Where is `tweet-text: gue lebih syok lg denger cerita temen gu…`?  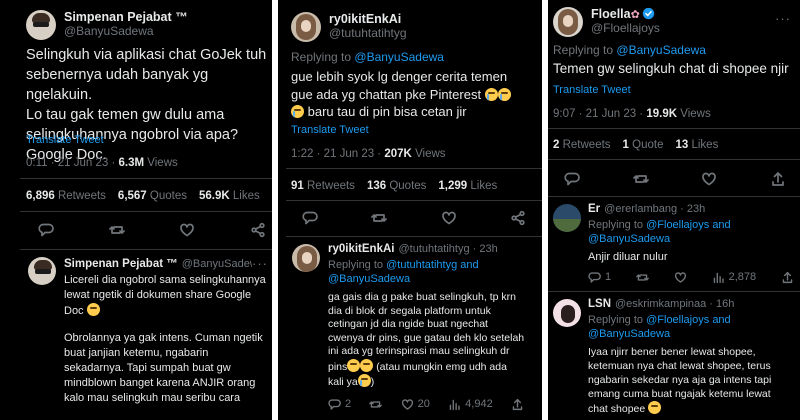
tweet-text: gue lebih syok lg denger cerita temen gu… is located at coordinates (415, 94).